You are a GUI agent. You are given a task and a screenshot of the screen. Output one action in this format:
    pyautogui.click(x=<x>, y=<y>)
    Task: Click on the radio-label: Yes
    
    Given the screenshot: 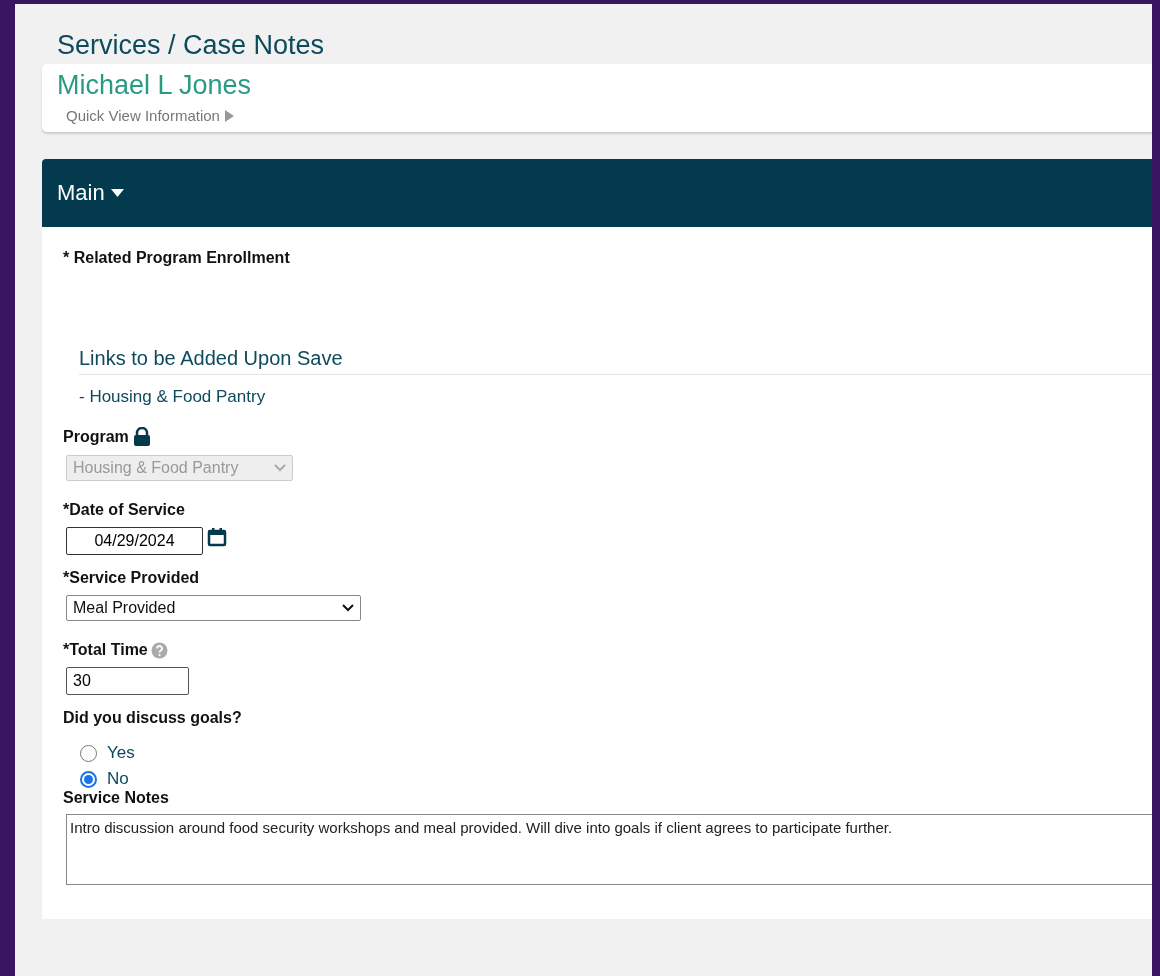 What is the action you would take?
    pyautogui.click(x=121, y=753)
    